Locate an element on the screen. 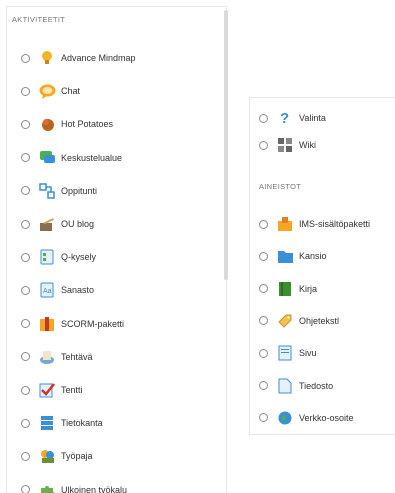  activity-item-right-1: Wiki is located at coordinates (283, 145).